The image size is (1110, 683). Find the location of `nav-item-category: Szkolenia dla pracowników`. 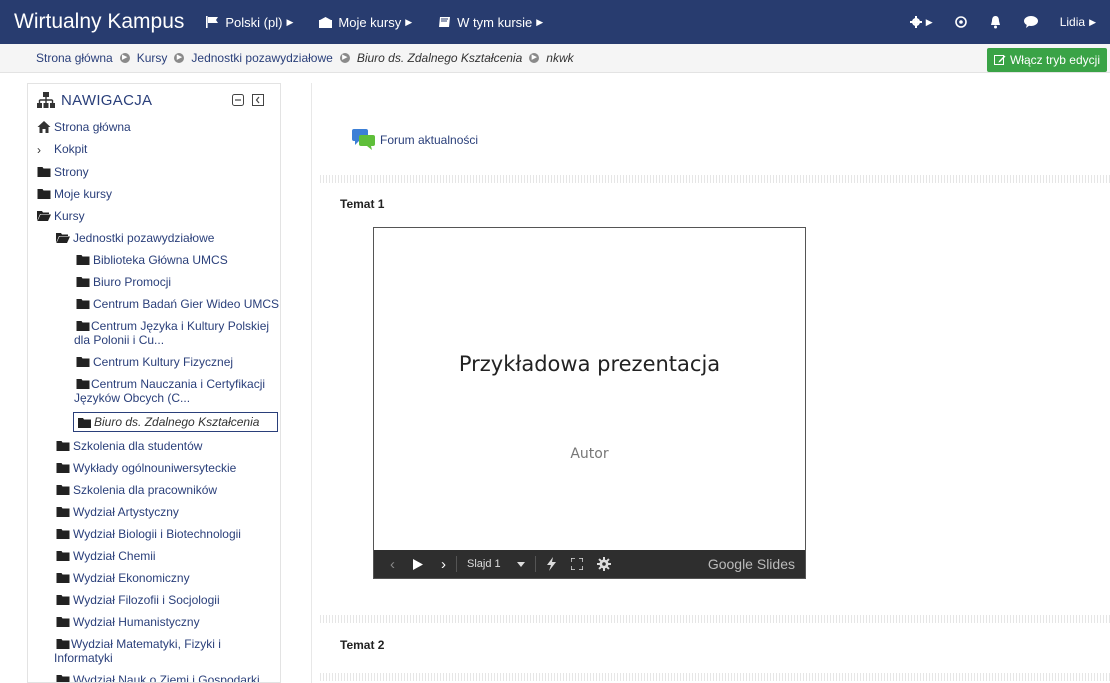

nav-item-category: Szkolenia dla pracowników is located at coordinates (154, 490).